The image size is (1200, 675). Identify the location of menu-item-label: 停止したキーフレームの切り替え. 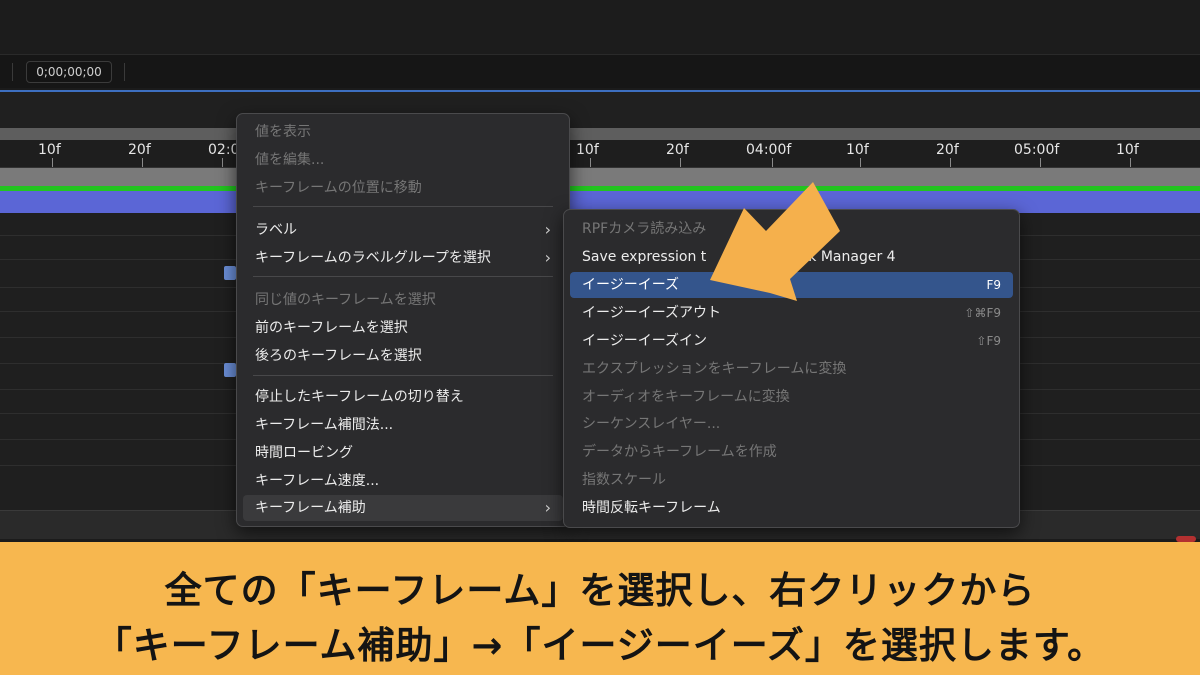
(359, 397).